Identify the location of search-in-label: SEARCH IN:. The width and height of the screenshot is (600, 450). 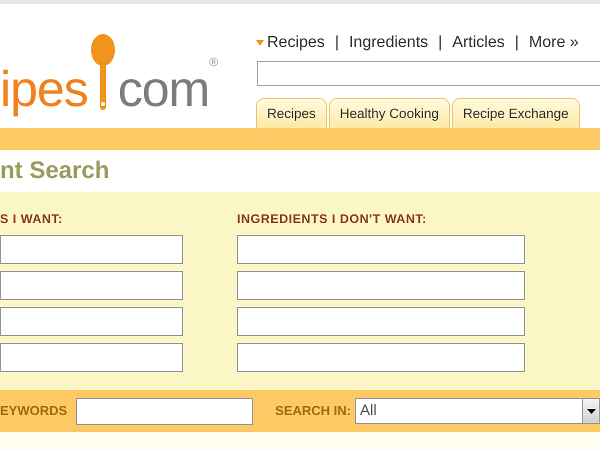
(313, 411).